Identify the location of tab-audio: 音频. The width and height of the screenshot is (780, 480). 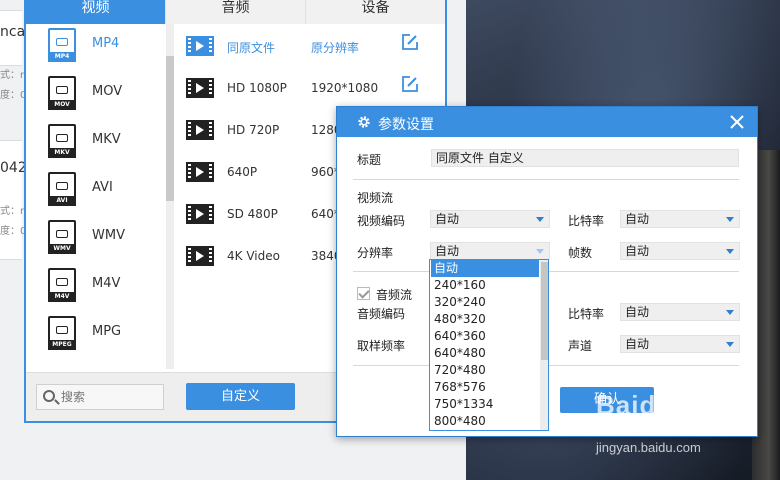
(236, 12).